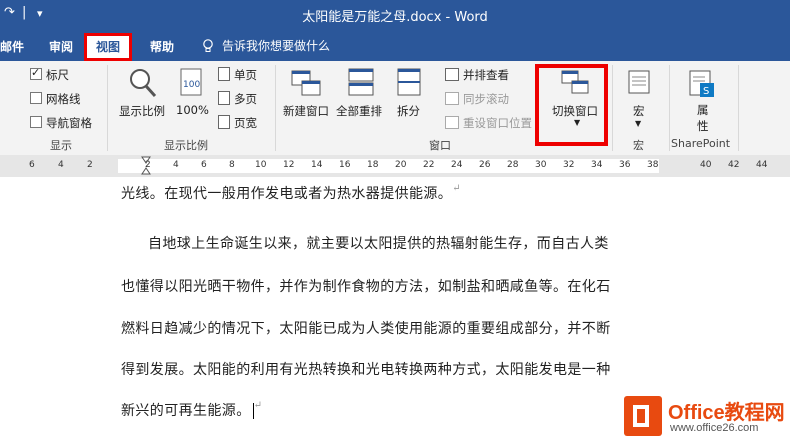 This screenshot has height=440, width=790. What do you see at coordinates (541, 165) in the screenshot?
I see `ruler-number: 30` at bounding box center [541, 165].